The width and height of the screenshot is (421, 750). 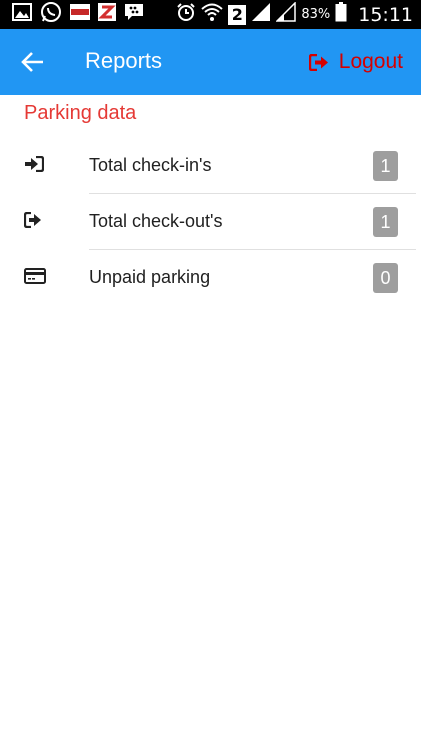 What do you see at coordinates (107, 14) in the screenshot?
I see `zenith-icon` at bounding box center [107, 14].